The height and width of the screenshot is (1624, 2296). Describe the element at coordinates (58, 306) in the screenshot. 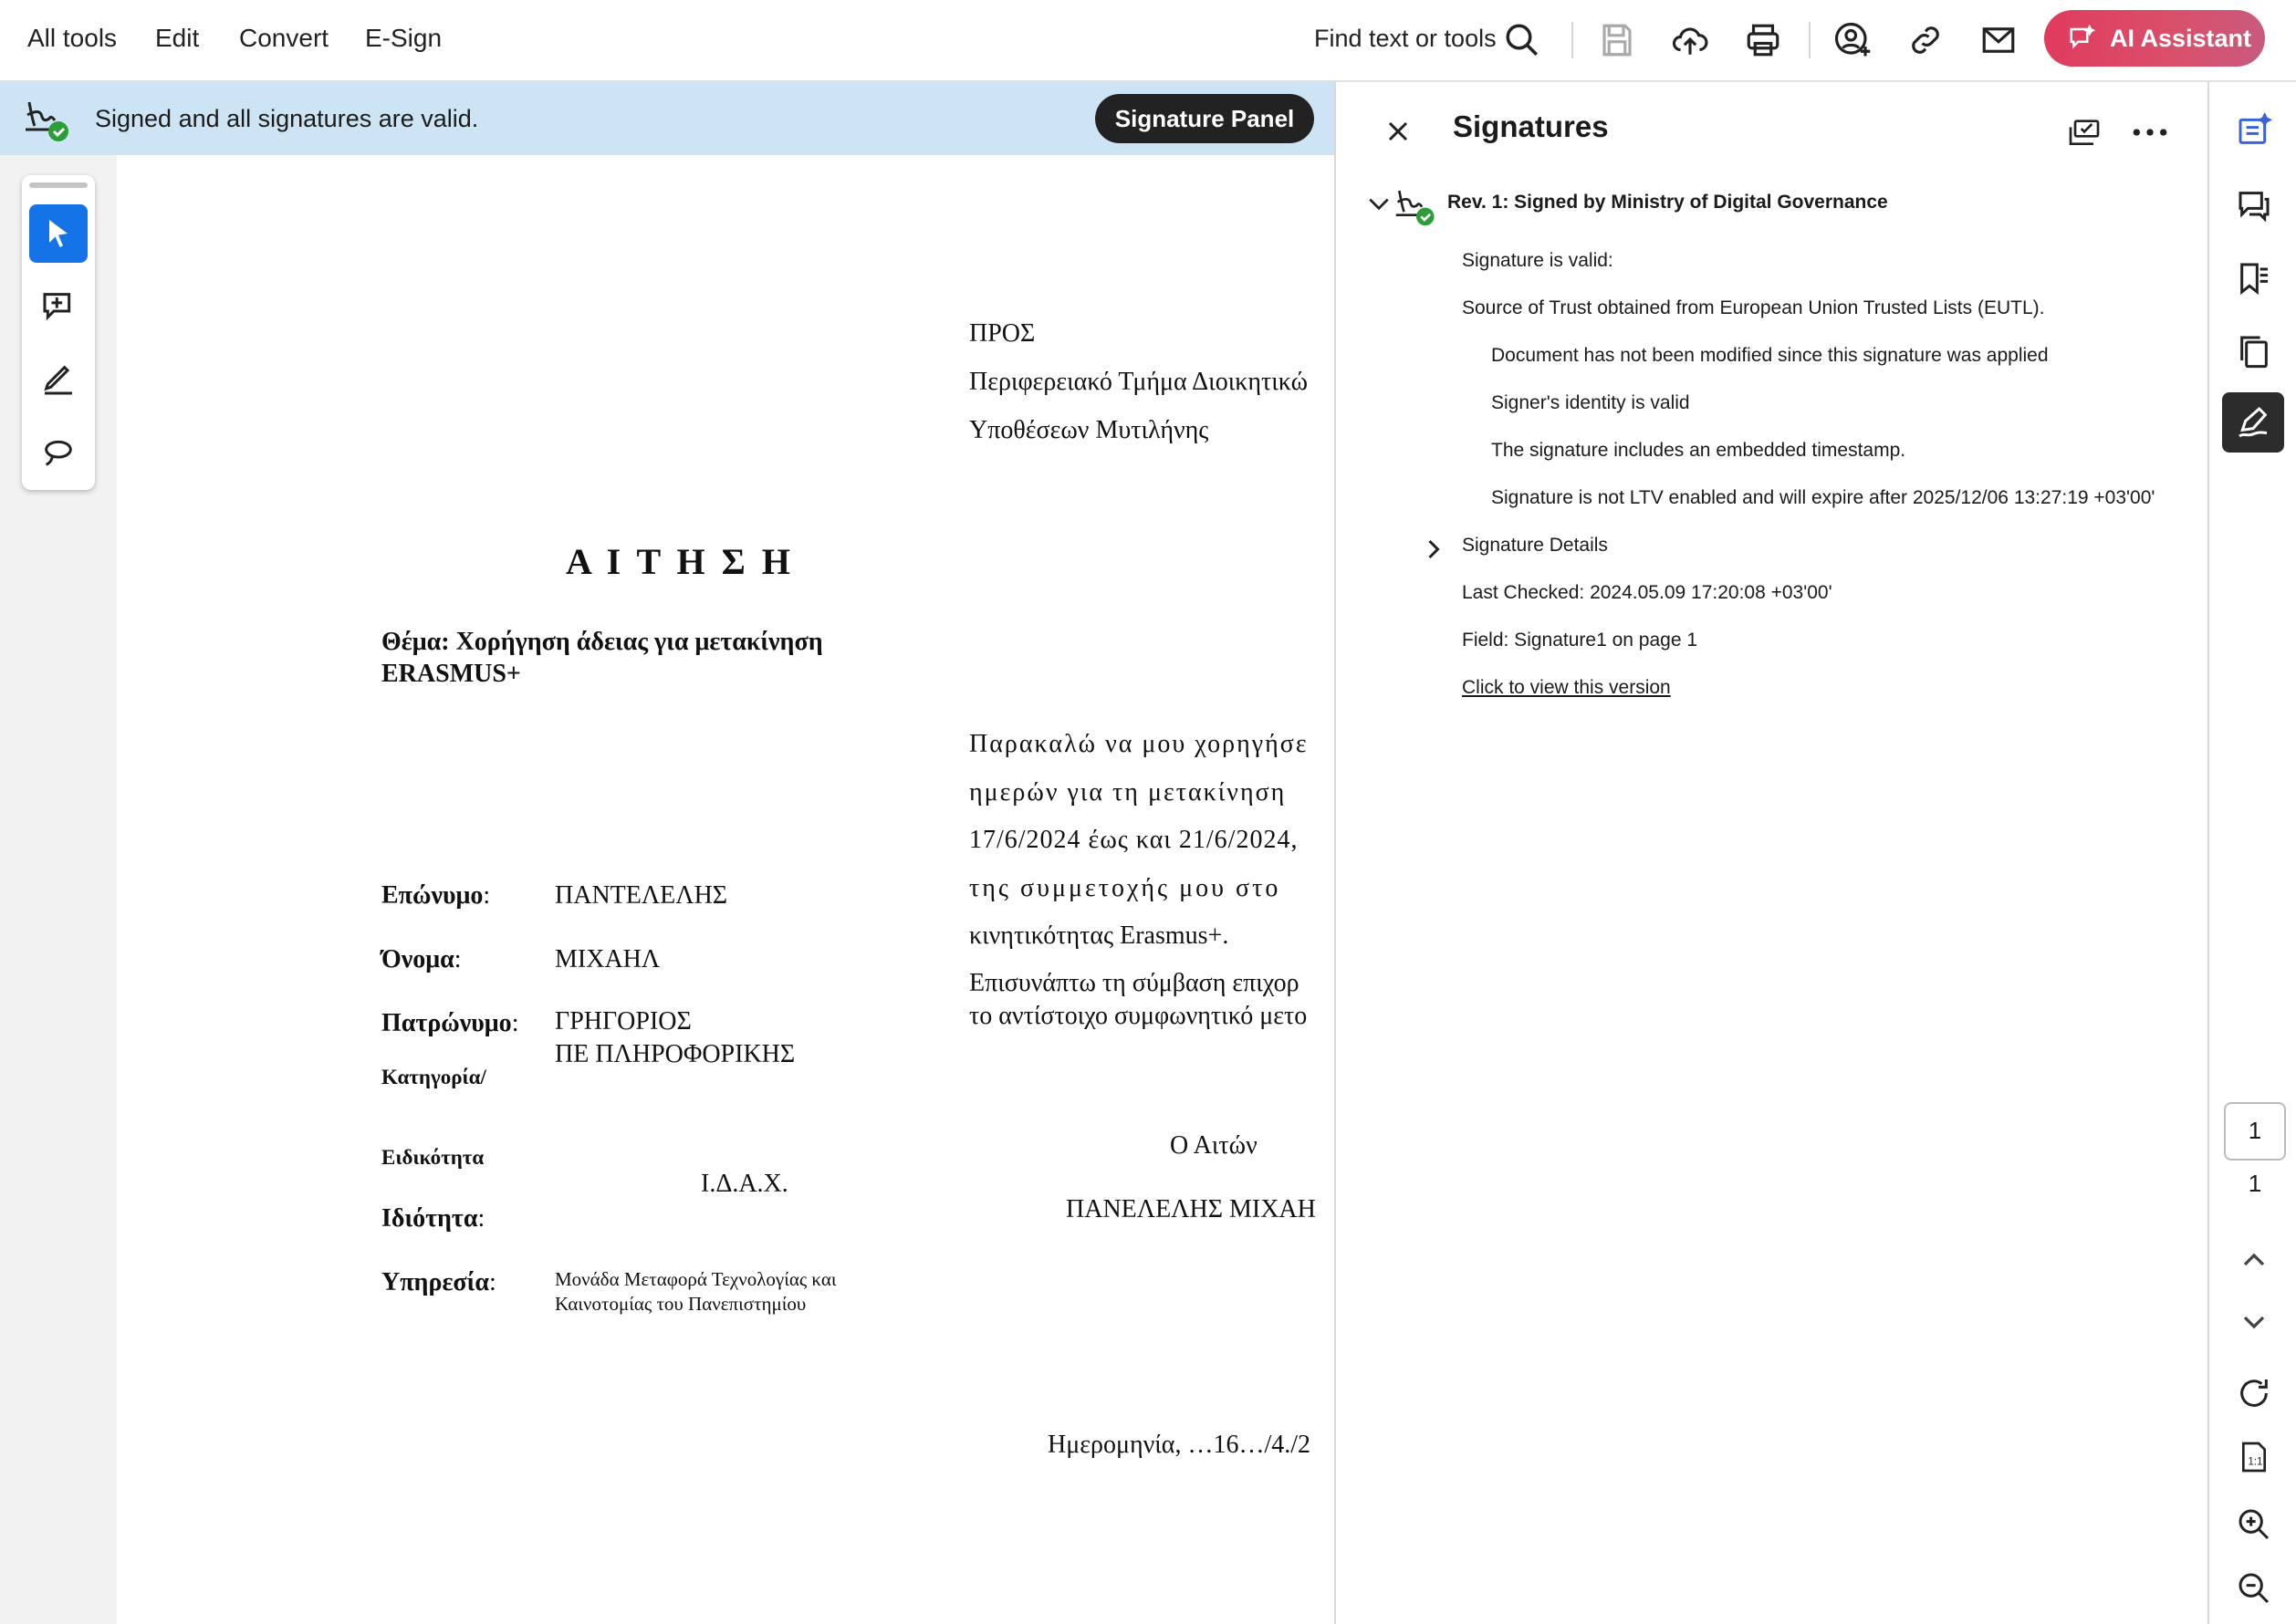

I see `add-comment-tool` at that location.